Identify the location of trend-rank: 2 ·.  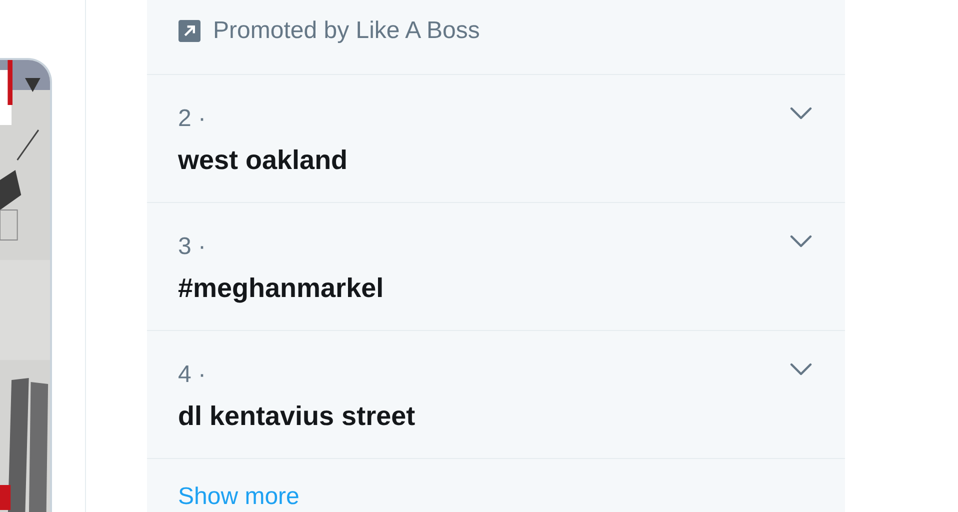
(192, 119).